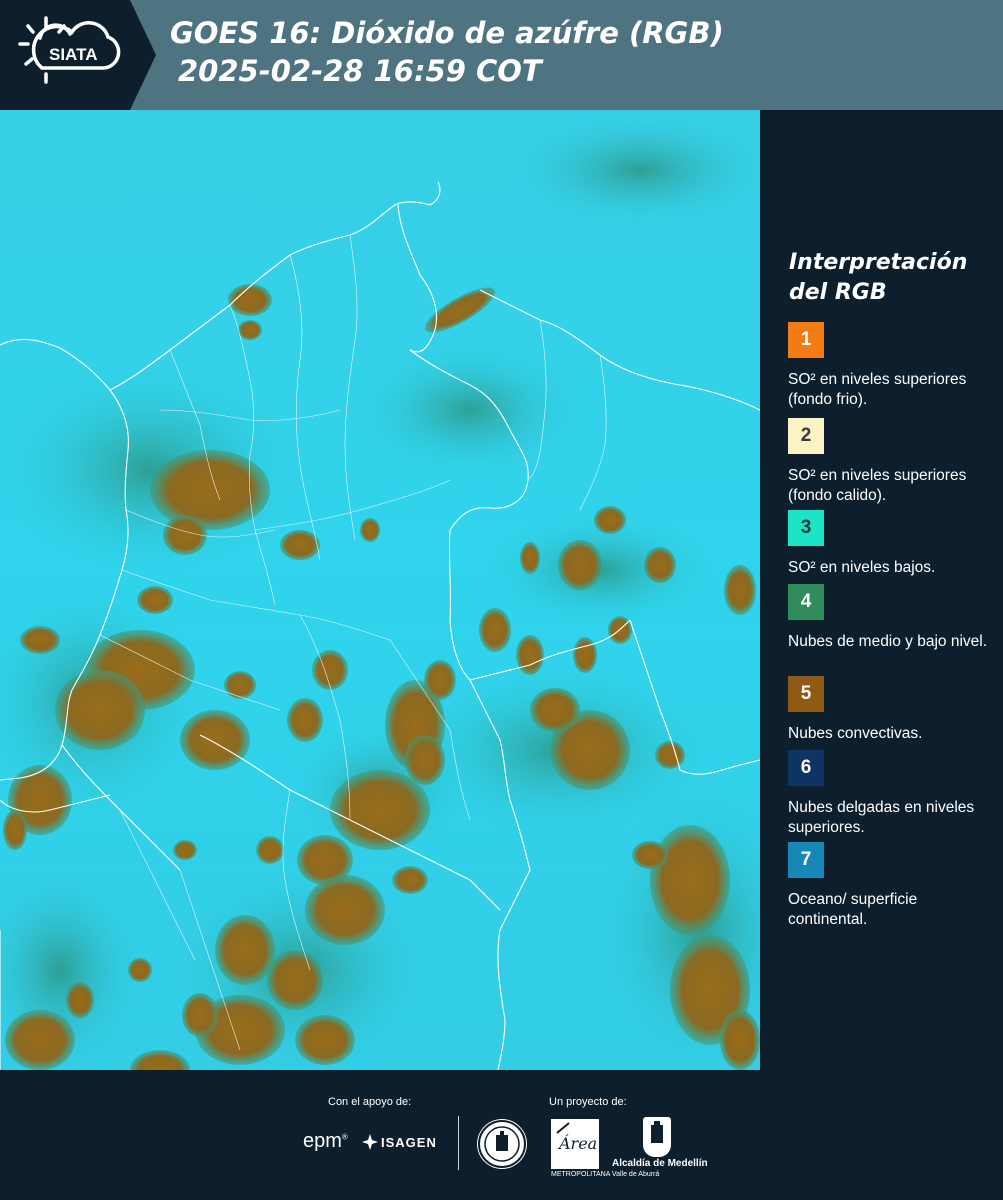  What do you see at coordinates (360, 71) in the screenshot?
I see `title-line-2: 2025-02-28 16:59 COT` at bounding box center [360, 71].